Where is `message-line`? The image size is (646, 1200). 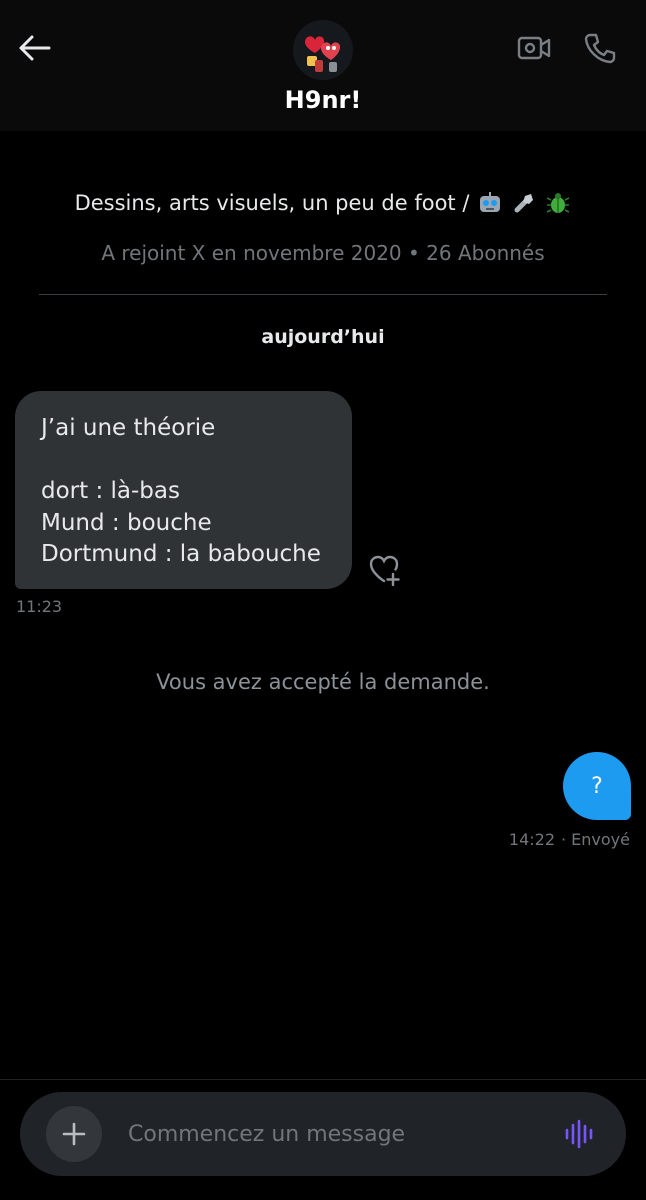 message-line is located at coordinates (183, 461).